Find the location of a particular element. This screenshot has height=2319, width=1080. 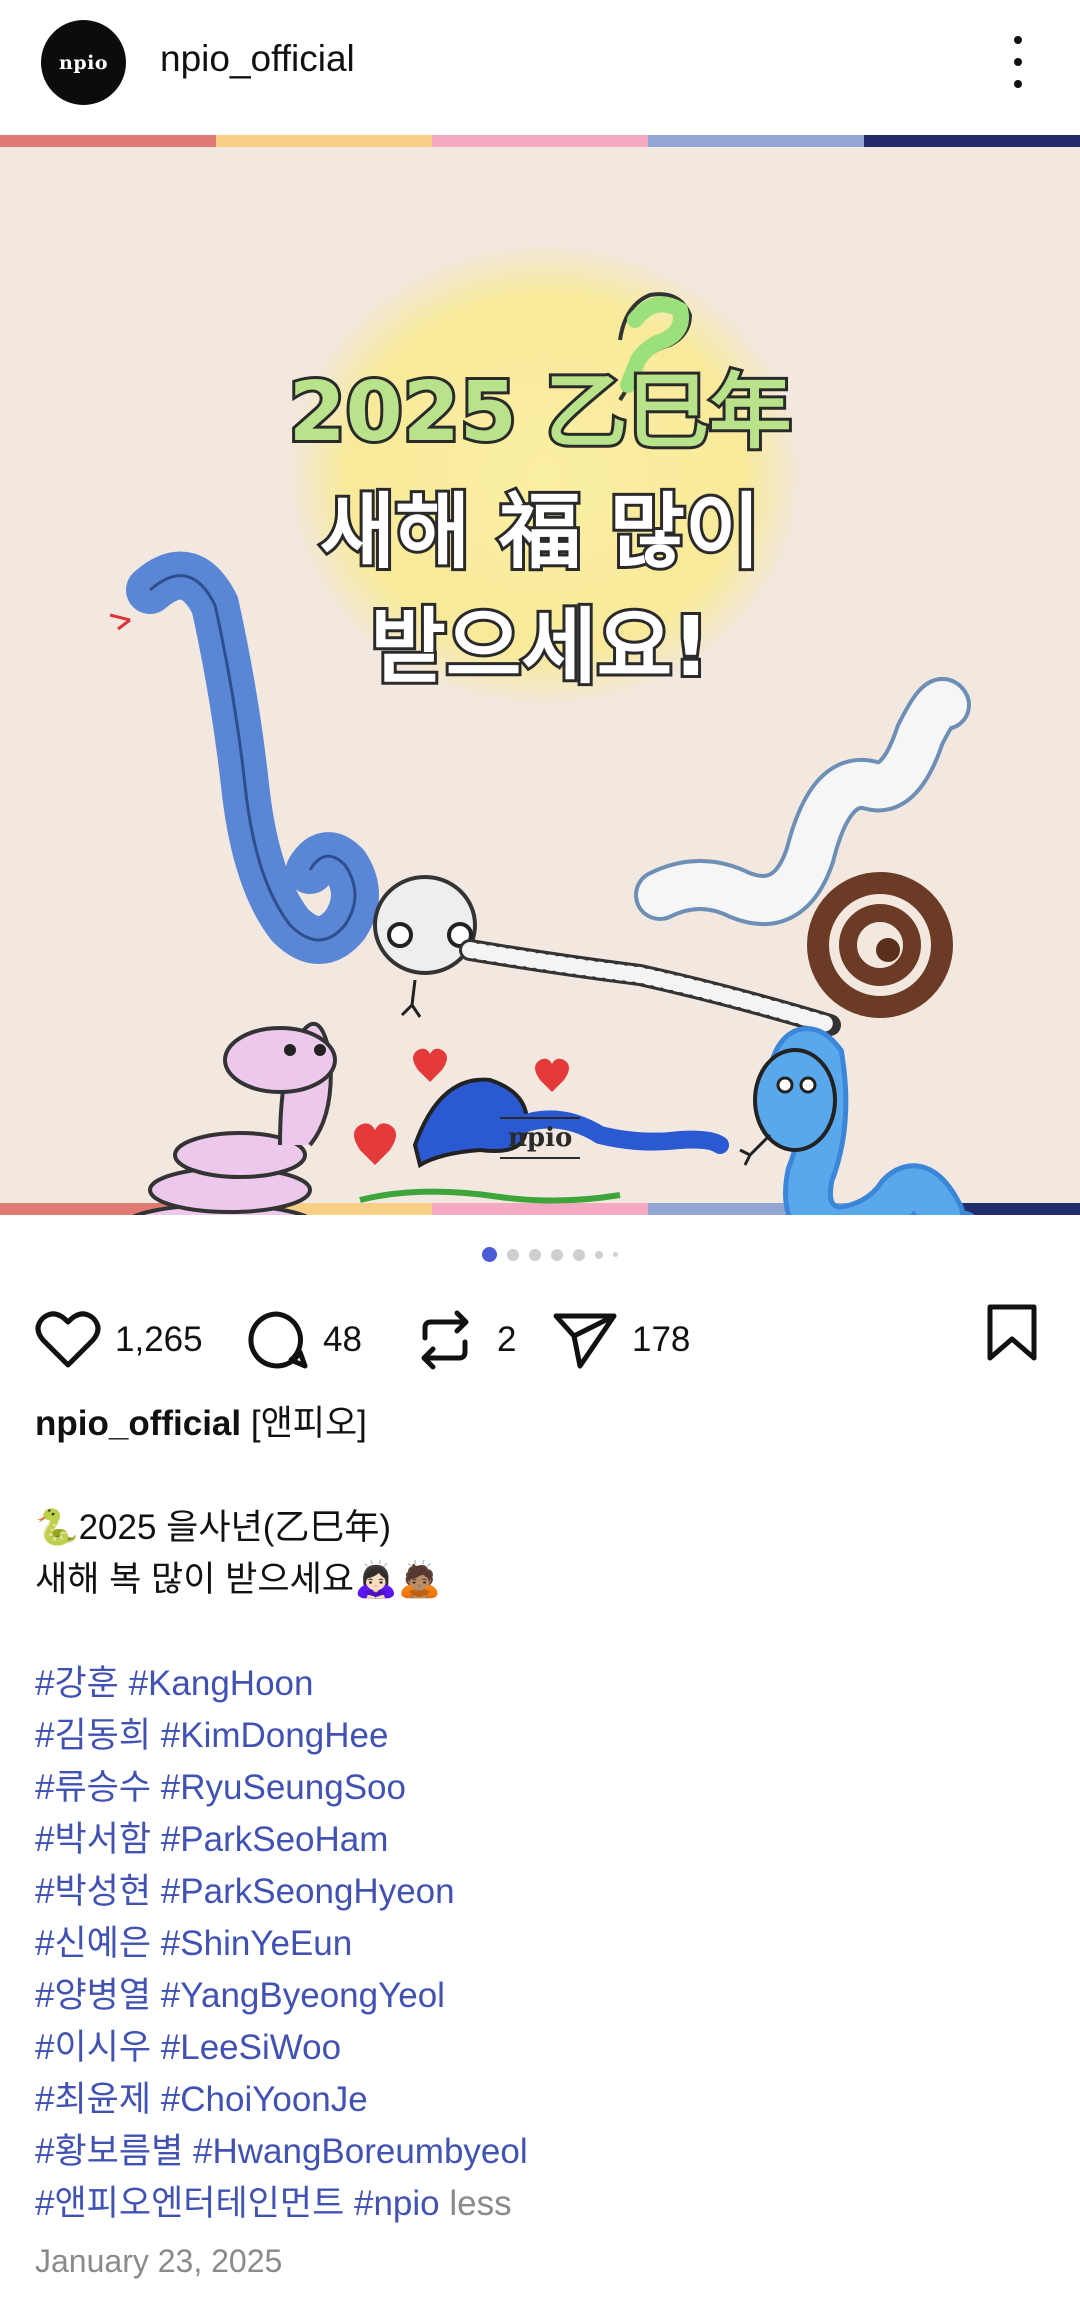

heart-icon is located at coordinates (68, 1339).